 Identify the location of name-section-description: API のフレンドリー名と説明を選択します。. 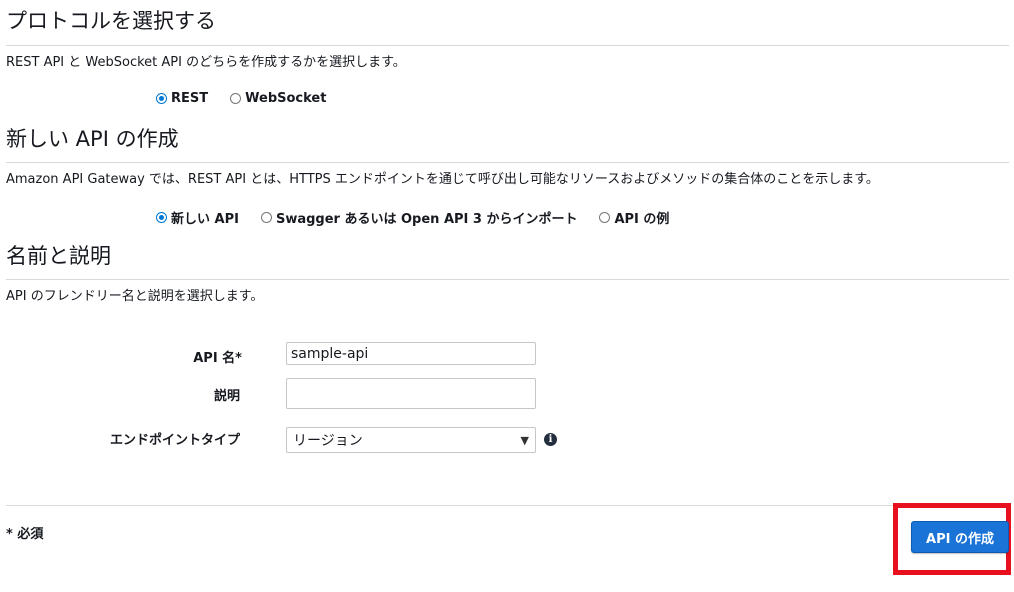
(135, 296).